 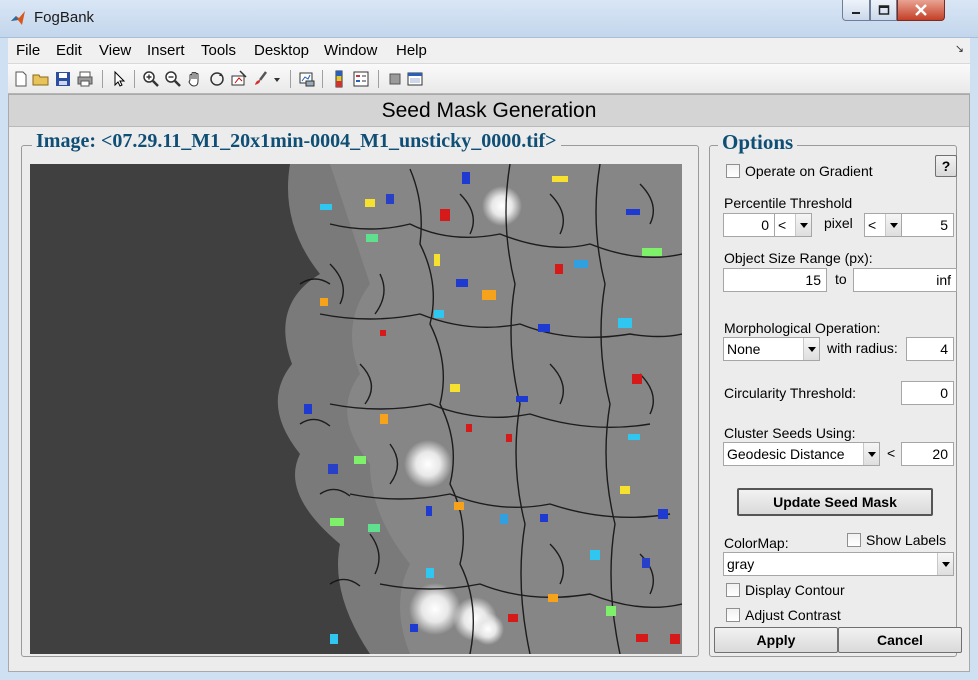 What do you see at coordinates (927, 454) in the screenshot?
I see `cluster-distance-input: 20` at bounding box center [927, 454].